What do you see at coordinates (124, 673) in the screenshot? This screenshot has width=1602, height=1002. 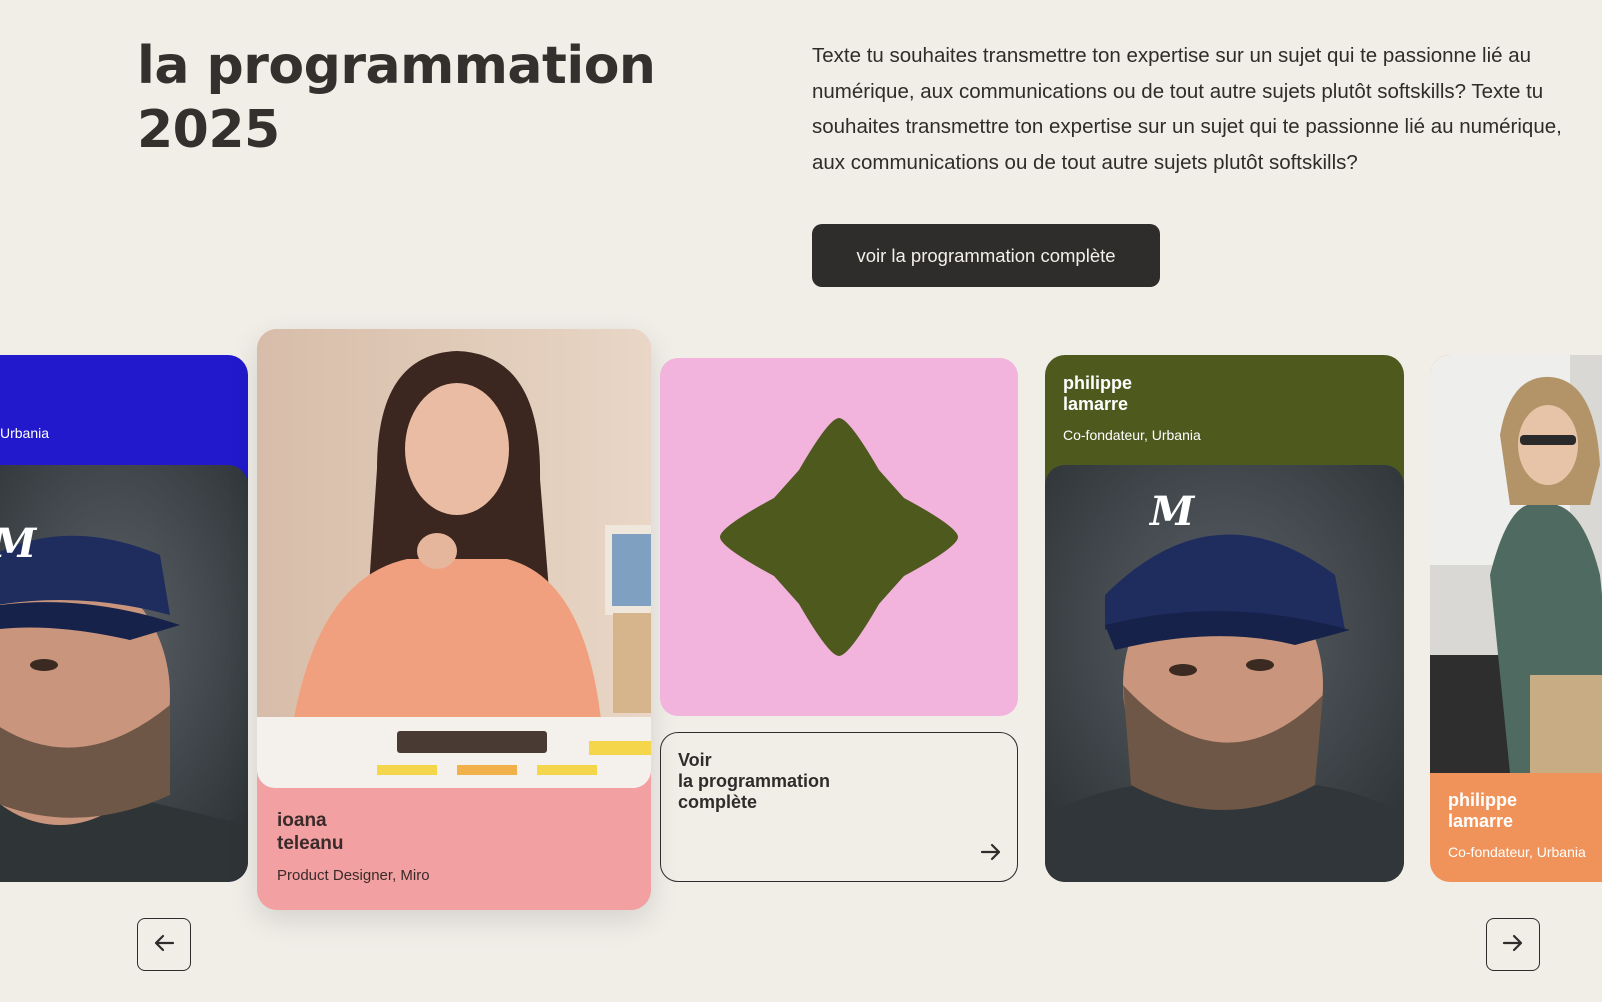 I see `speaker-photo-man-cap: M` at bounding box center [124, 673].